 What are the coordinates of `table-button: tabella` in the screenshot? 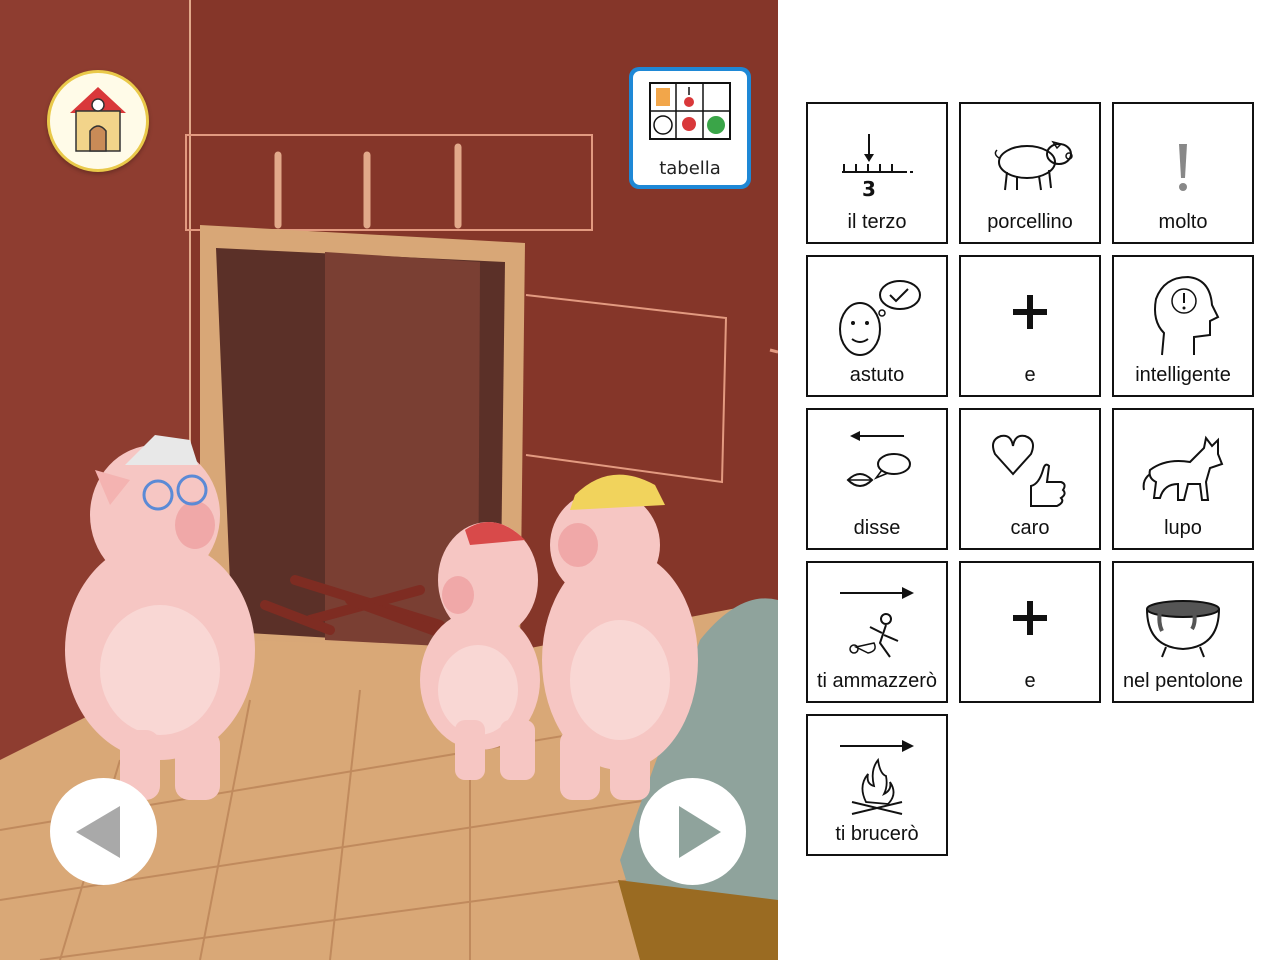 It's located at (690, 128).